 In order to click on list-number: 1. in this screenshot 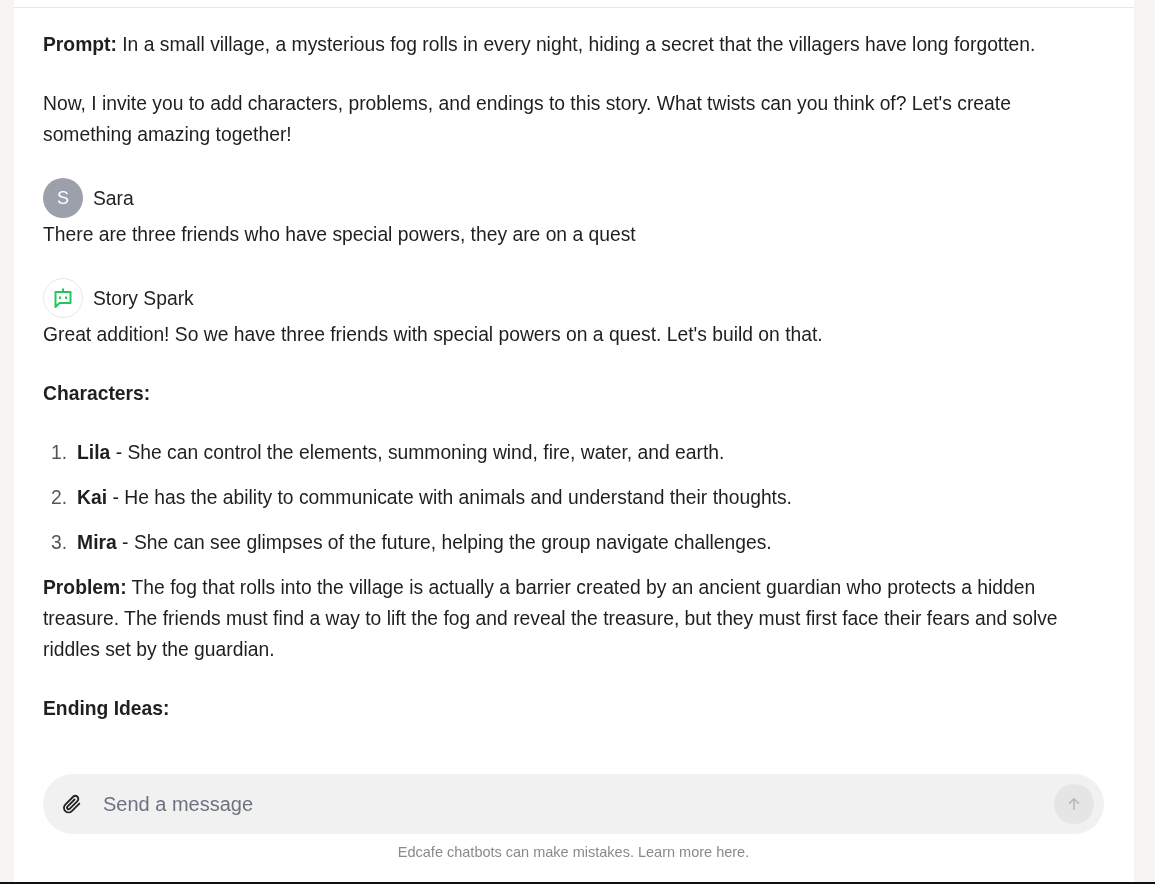, I will do `click(59, 453)`.